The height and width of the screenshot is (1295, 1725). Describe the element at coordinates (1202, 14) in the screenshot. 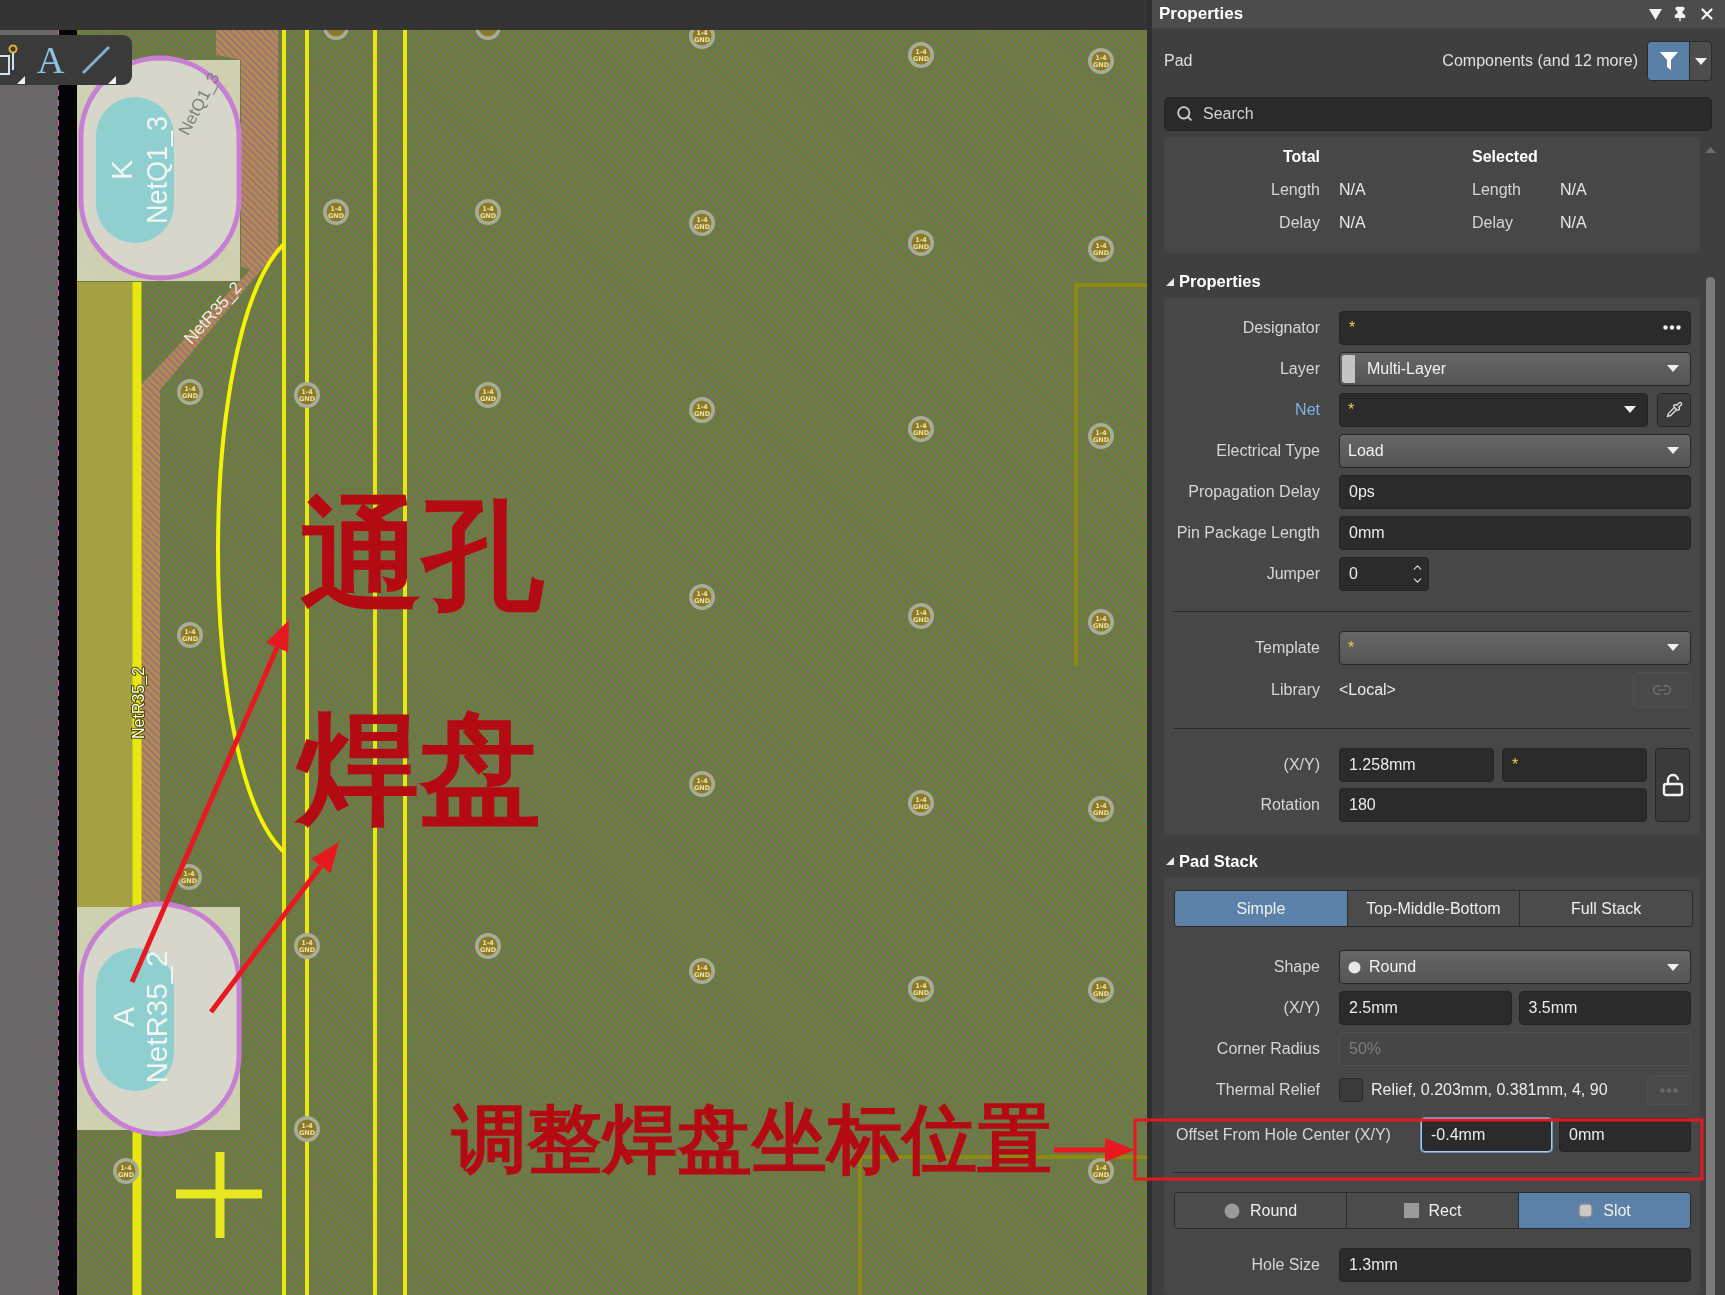

I see `panel-title: Properties` at that location.